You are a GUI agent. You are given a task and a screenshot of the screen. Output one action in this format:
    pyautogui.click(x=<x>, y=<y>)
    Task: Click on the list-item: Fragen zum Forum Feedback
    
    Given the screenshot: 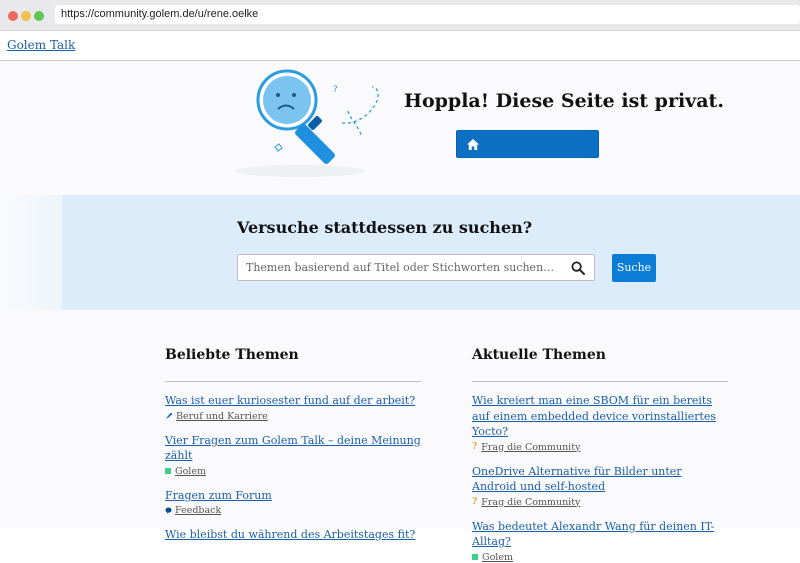 What is the action you would take?
    pyautogui.click(x=293, y=502)
    